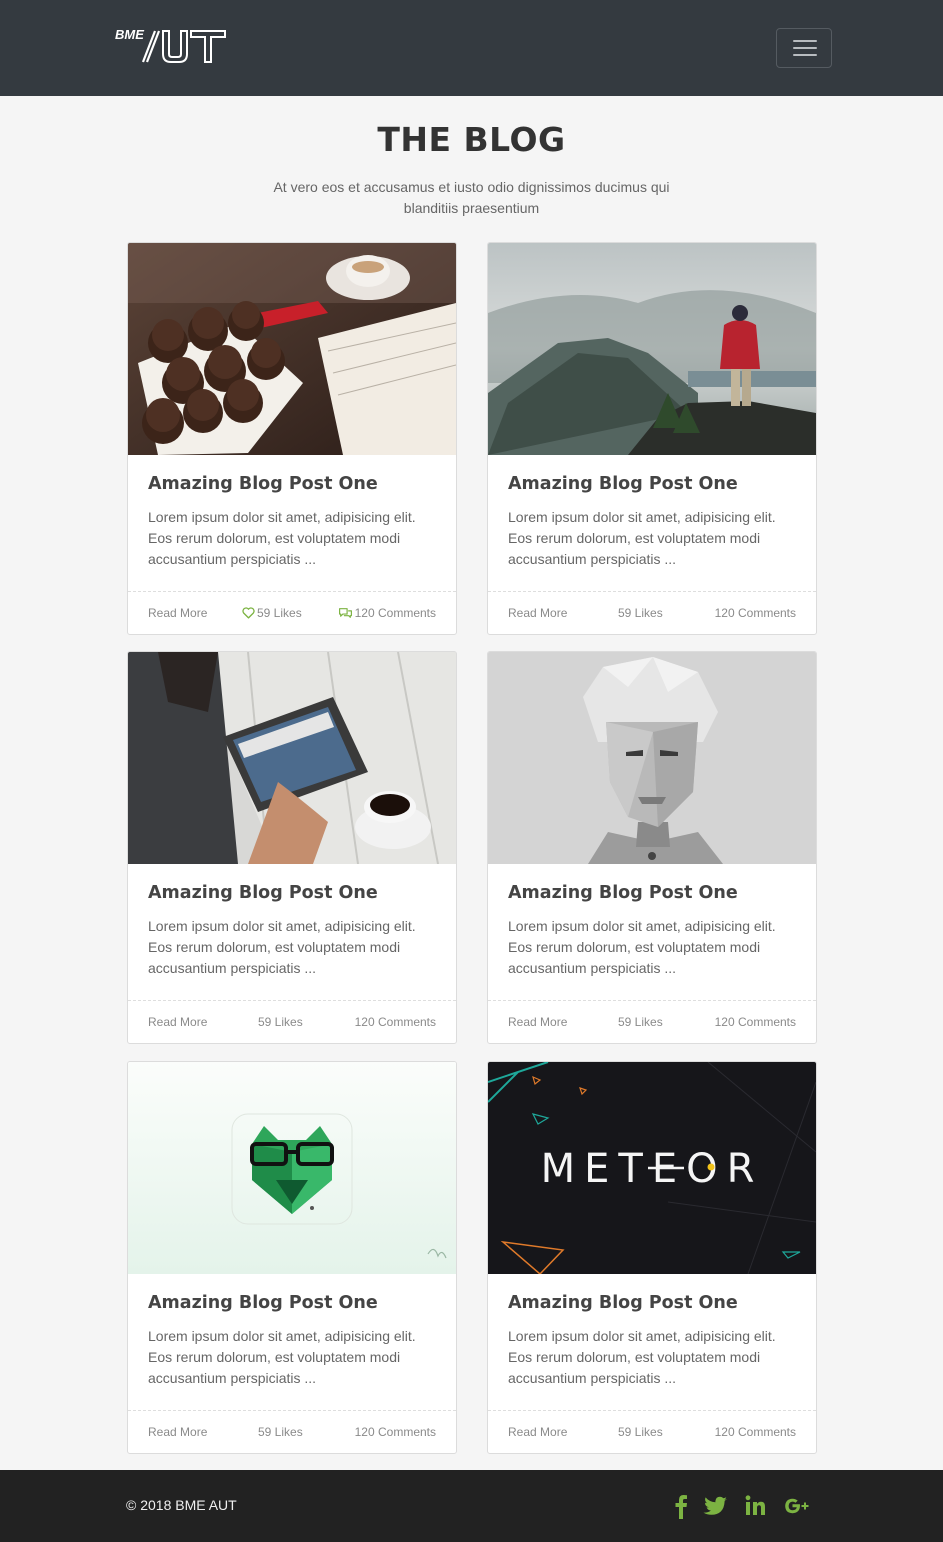  Describe the element at coordinates (129, 34) in the screenshot. I see `svg-text: BME` at that location.